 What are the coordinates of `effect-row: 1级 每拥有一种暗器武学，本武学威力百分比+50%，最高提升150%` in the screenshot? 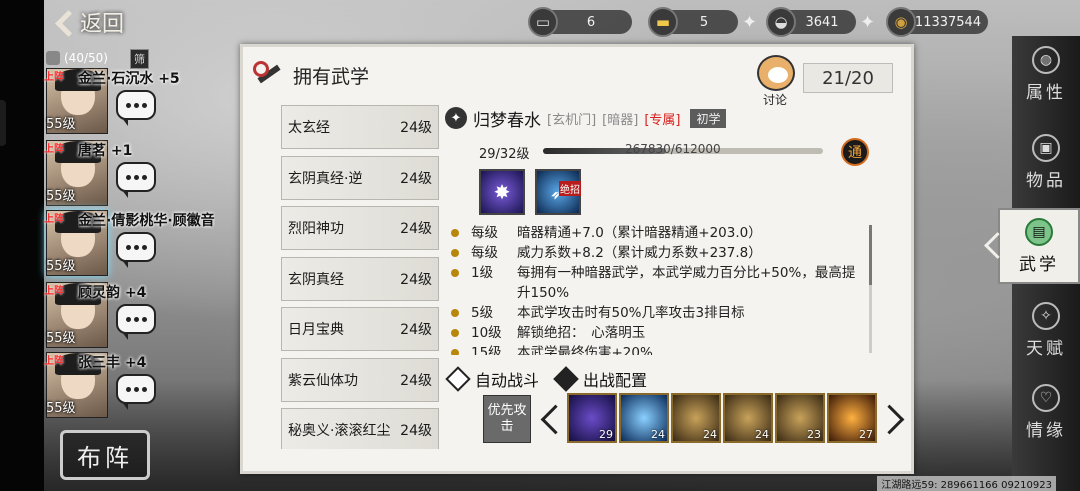 It's located at (655, 283).